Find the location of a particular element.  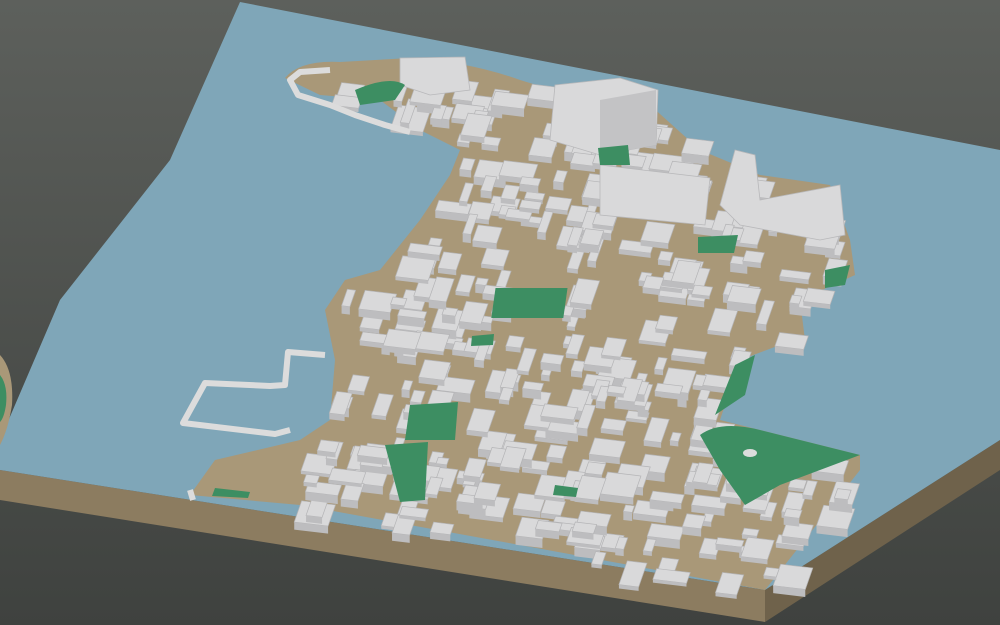

west-square-park is located at coordinates (431, 421).